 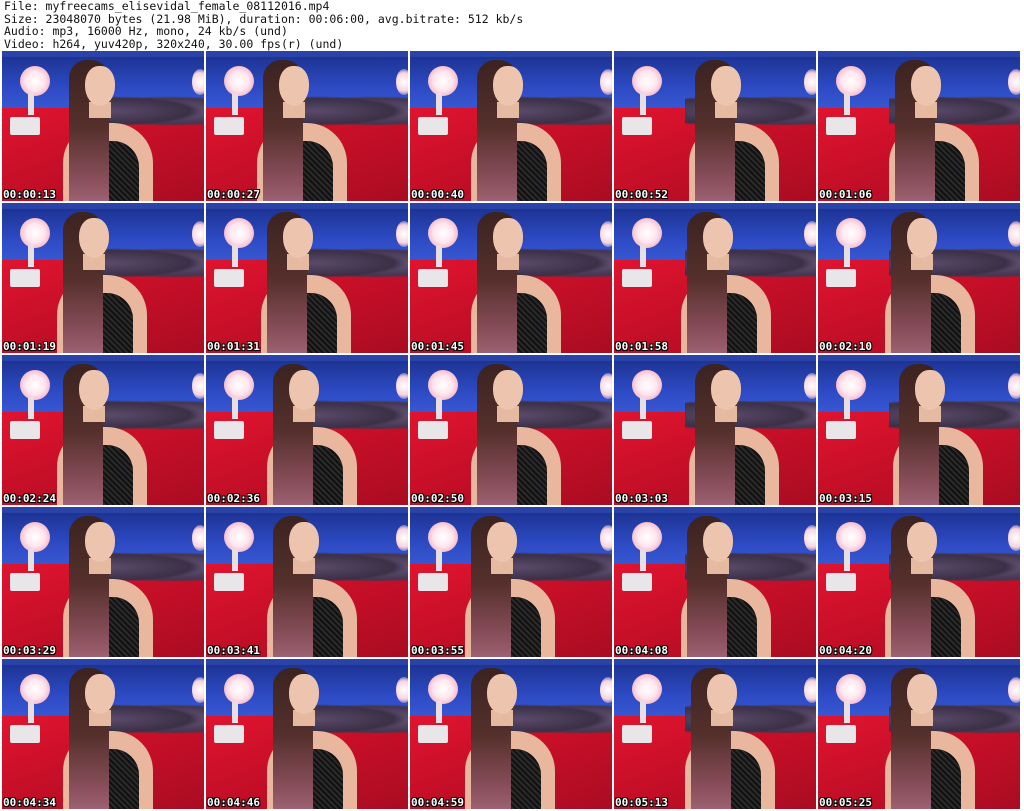 I want to click on timestamp-label: 00:01:45, so click(x=437, y=346).